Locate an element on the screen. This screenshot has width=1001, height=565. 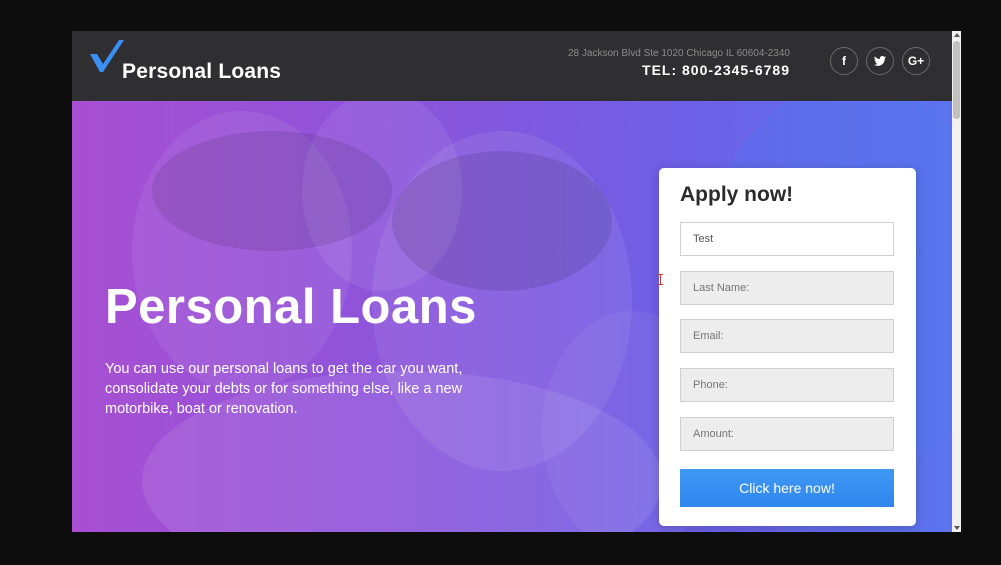
amount-input is located at coordinates (787, 434).